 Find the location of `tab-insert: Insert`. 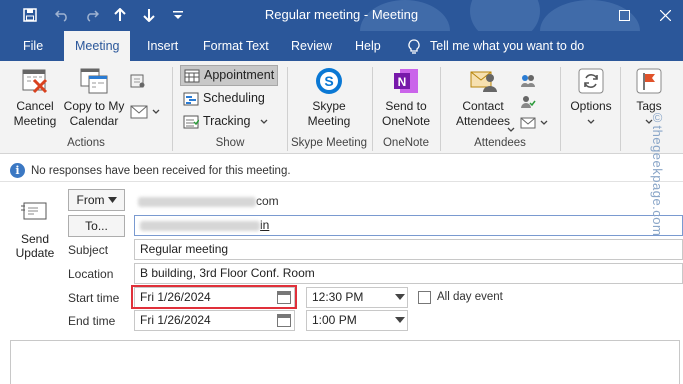

tab-insert: Insert is located at coordinates (162, 46).